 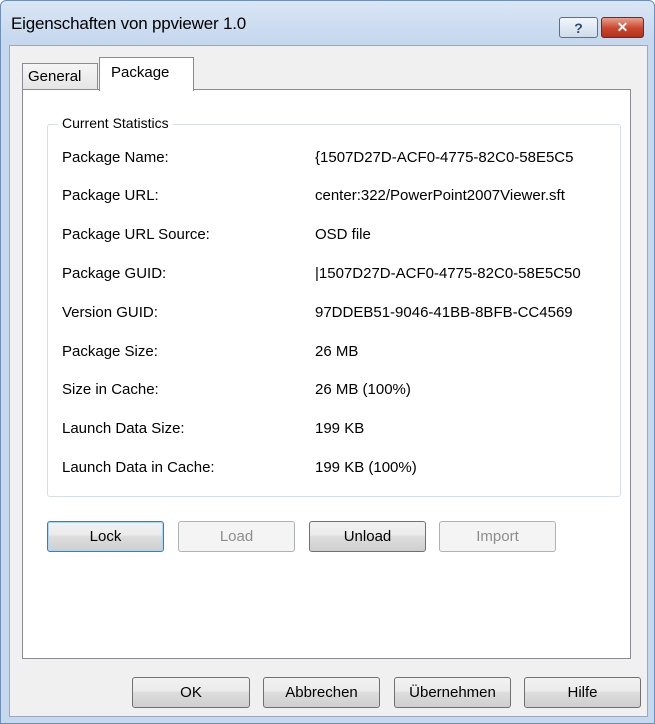 I want to click on stat-value: |1507D27D-ACF0-4775-82C0-58E5C50, so click(x=462, y=273).